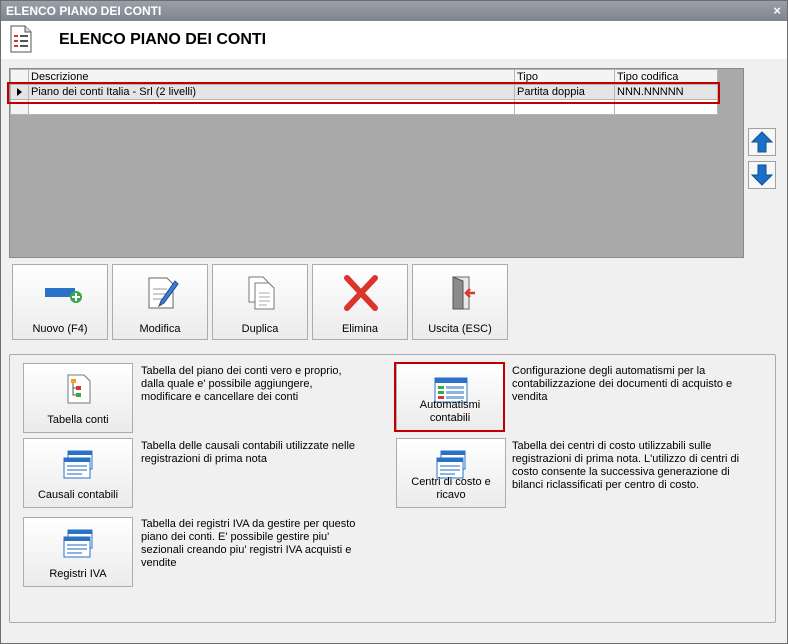  I want to click on arrow-up-icon, so click(762, 142).